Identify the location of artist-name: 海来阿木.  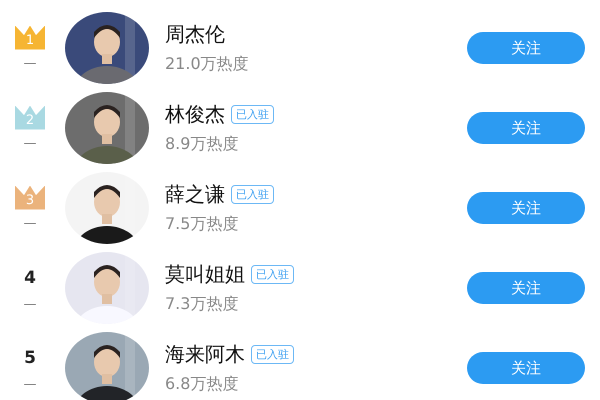
(205, 354).